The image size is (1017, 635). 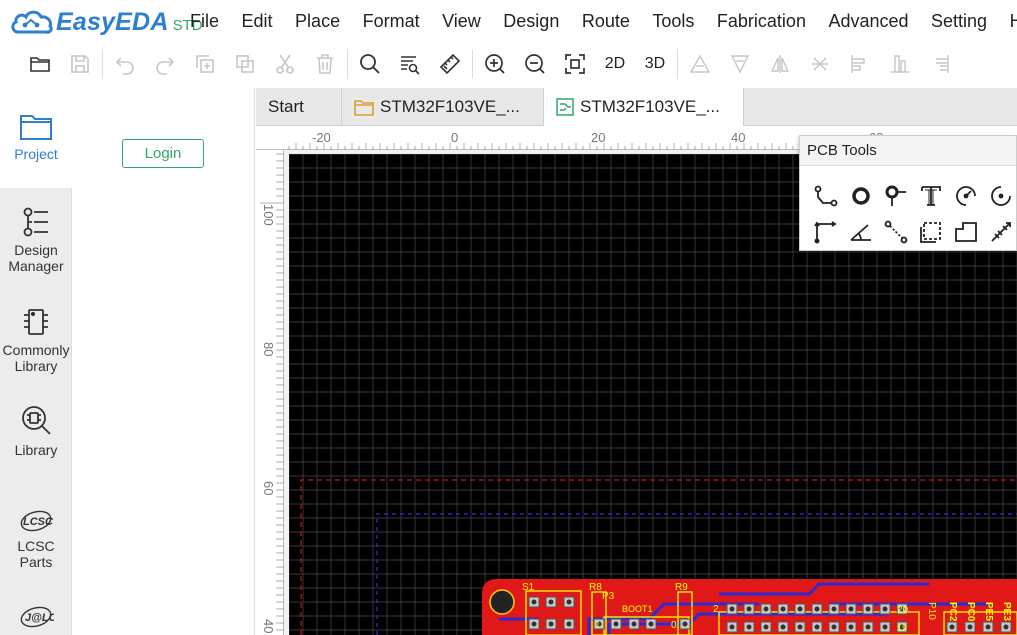 What do you see at coordinates (204, 21) in the screenshot?
I see `menu-file: File` at bounding box center [204, 21].